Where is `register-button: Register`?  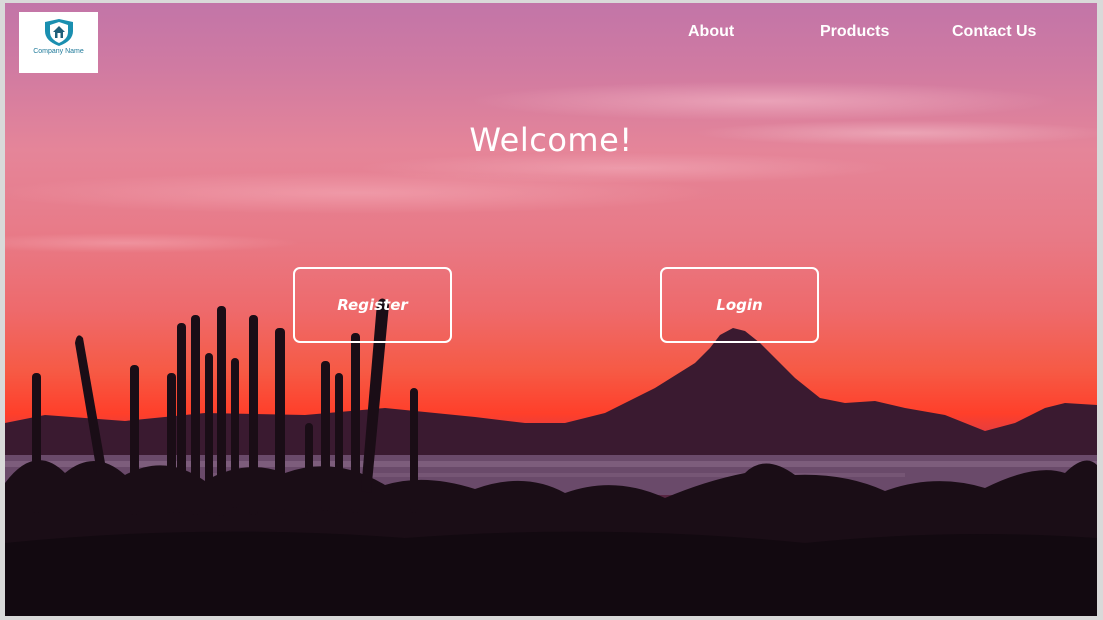 register-button: Register is located at coordinates (372, 305).